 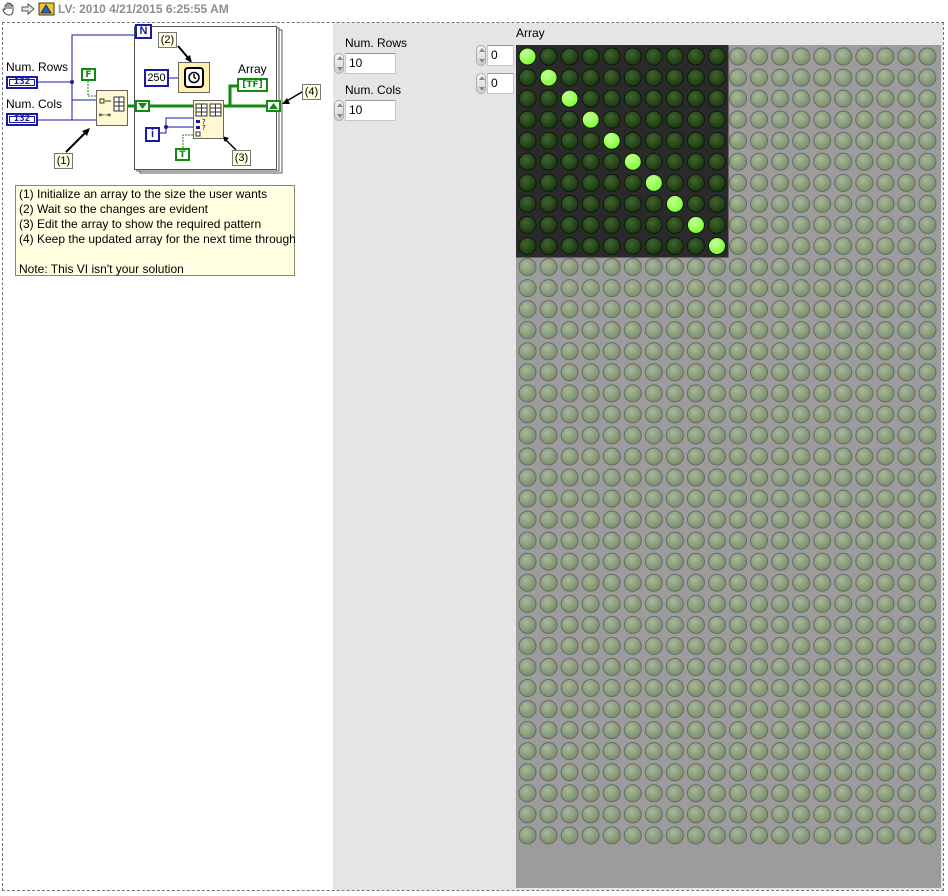 I want to click on num-rows-terminal: I32, so click(x=22, y=82).